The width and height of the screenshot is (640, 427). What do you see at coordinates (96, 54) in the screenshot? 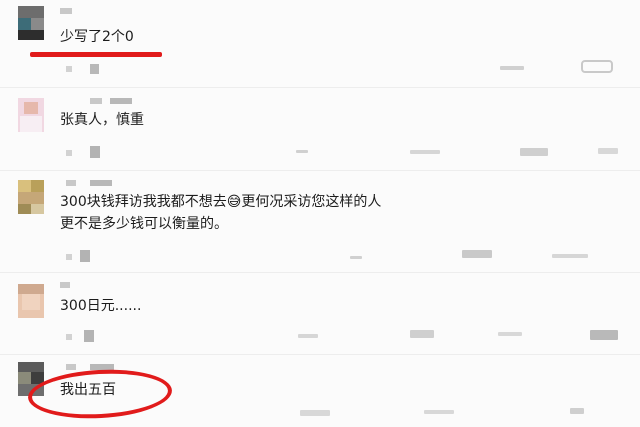
I see `red-underline` at bounding box center [96, 54].